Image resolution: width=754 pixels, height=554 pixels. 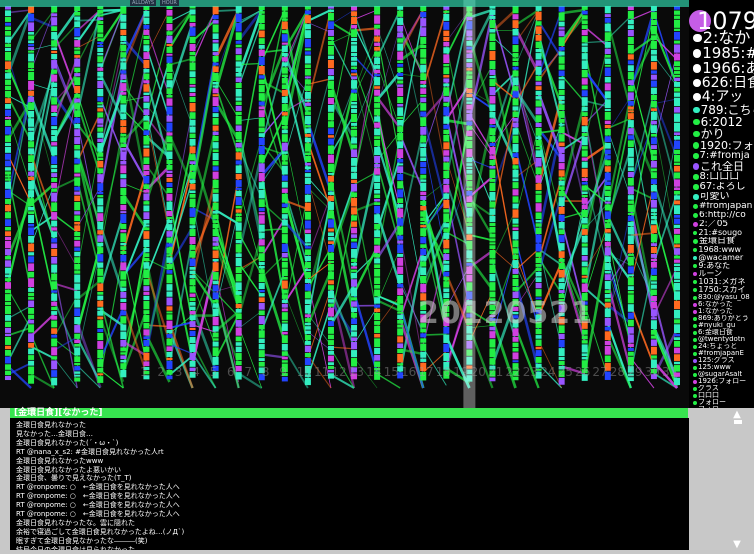 I want to click on keyword-rank-item: @sugarAsalt, so click(x=723, y=374).